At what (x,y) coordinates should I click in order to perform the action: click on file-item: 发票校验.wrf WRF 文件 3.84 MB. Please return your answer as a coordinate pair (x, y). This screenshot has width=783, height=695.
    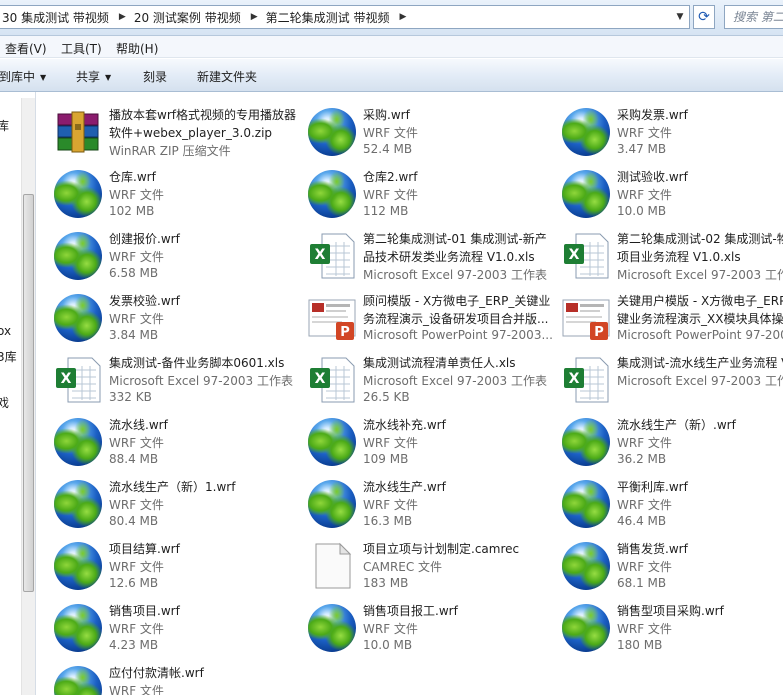
    Looking at the image, I should click on (164, 314).